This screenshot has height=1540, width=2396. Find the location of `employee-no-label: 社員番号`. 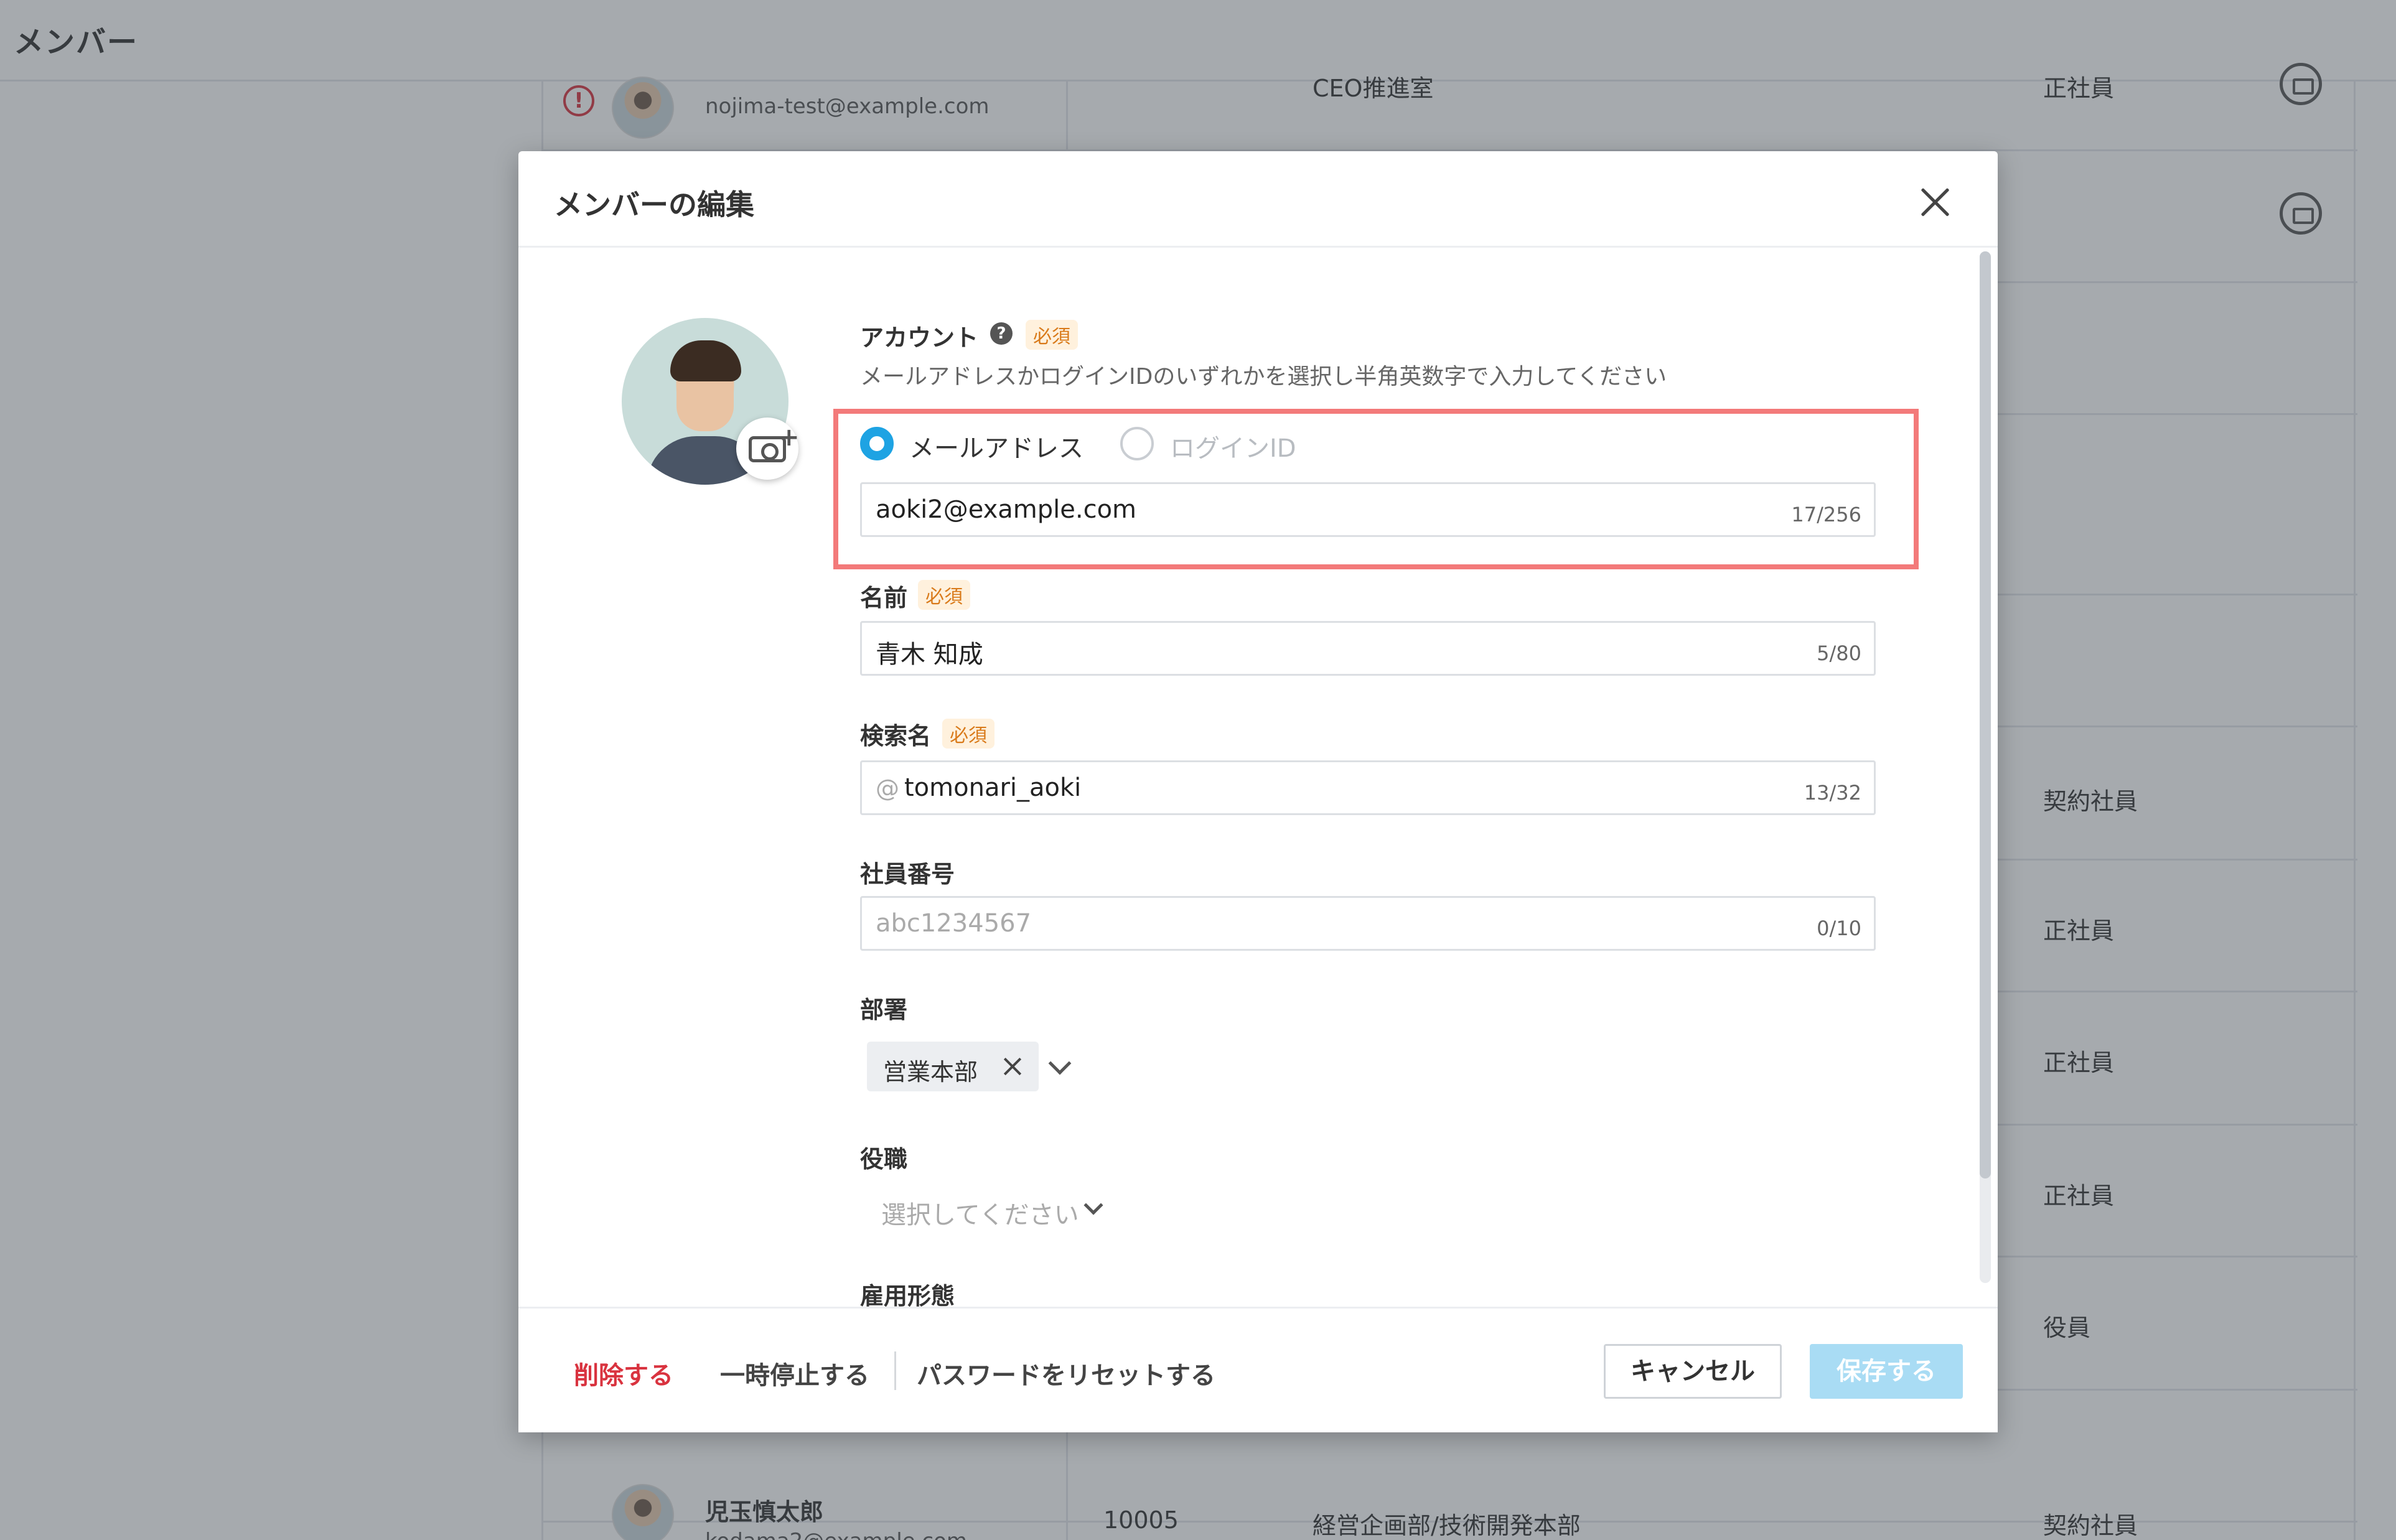

employee-no-label: 社員番号 is located at coordinates (907, 875).